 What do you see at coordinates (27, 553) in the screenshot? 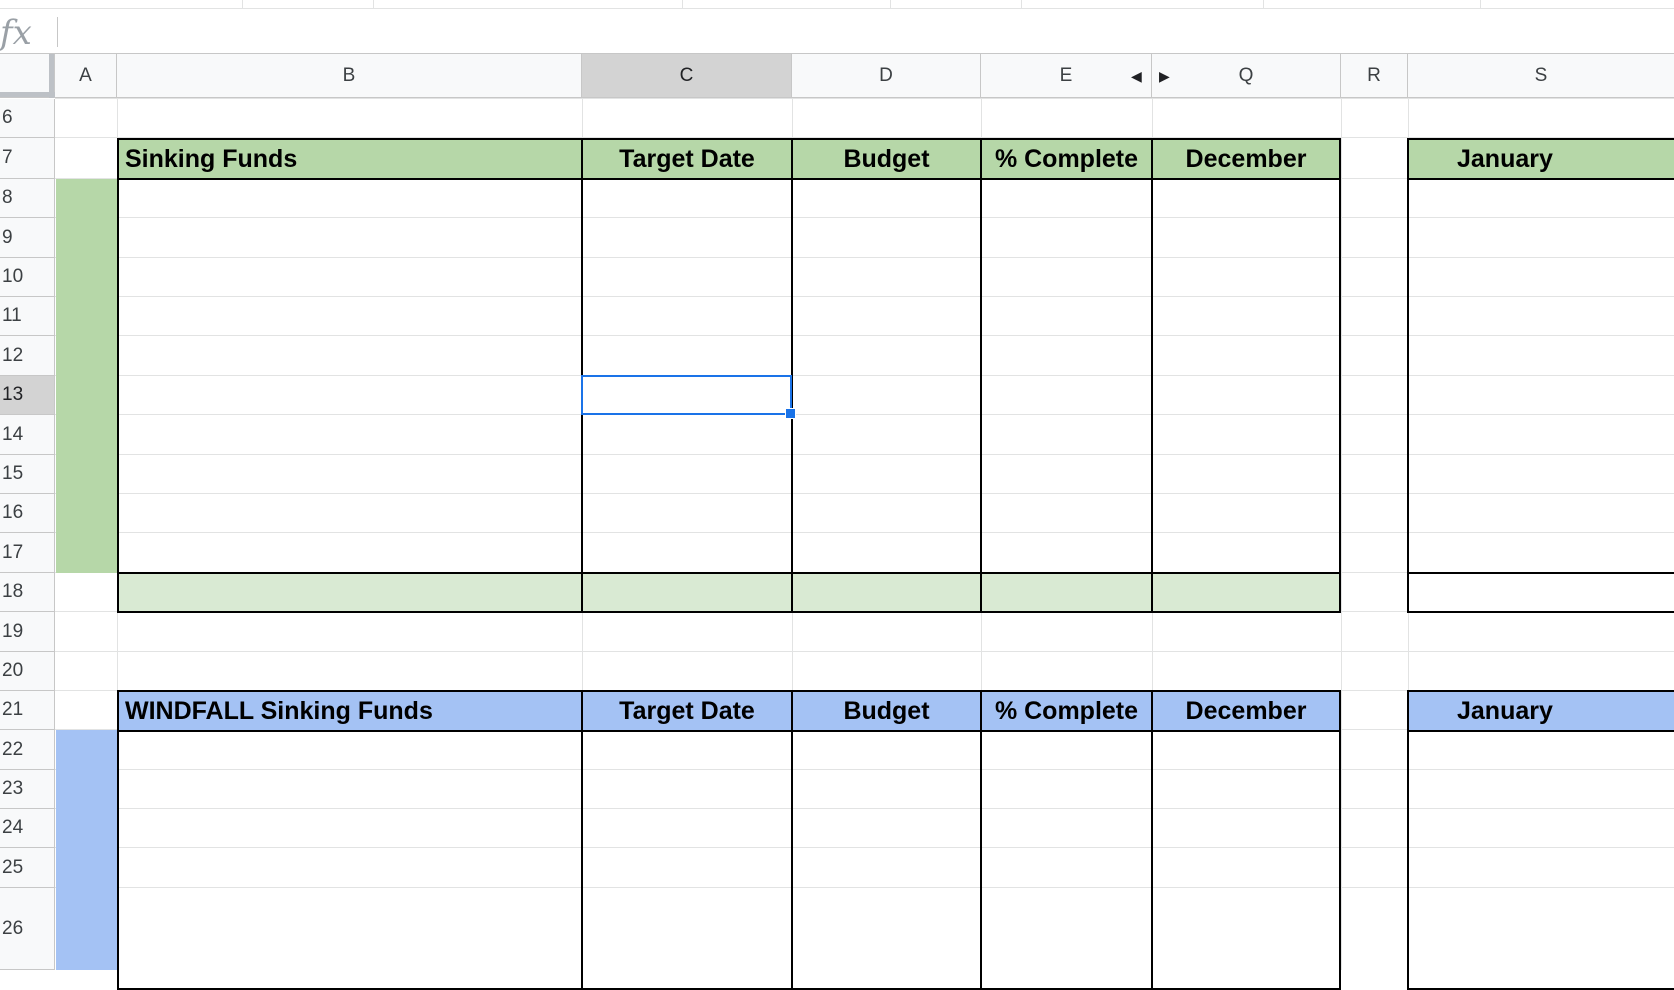
I see `row-header-17: 17` at bounding box center [27, 553].